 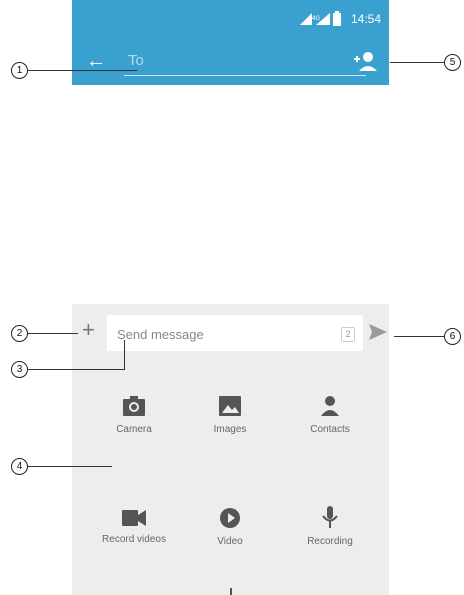 I want to click on attach-camera: Camera, so click(x=134, y=415).